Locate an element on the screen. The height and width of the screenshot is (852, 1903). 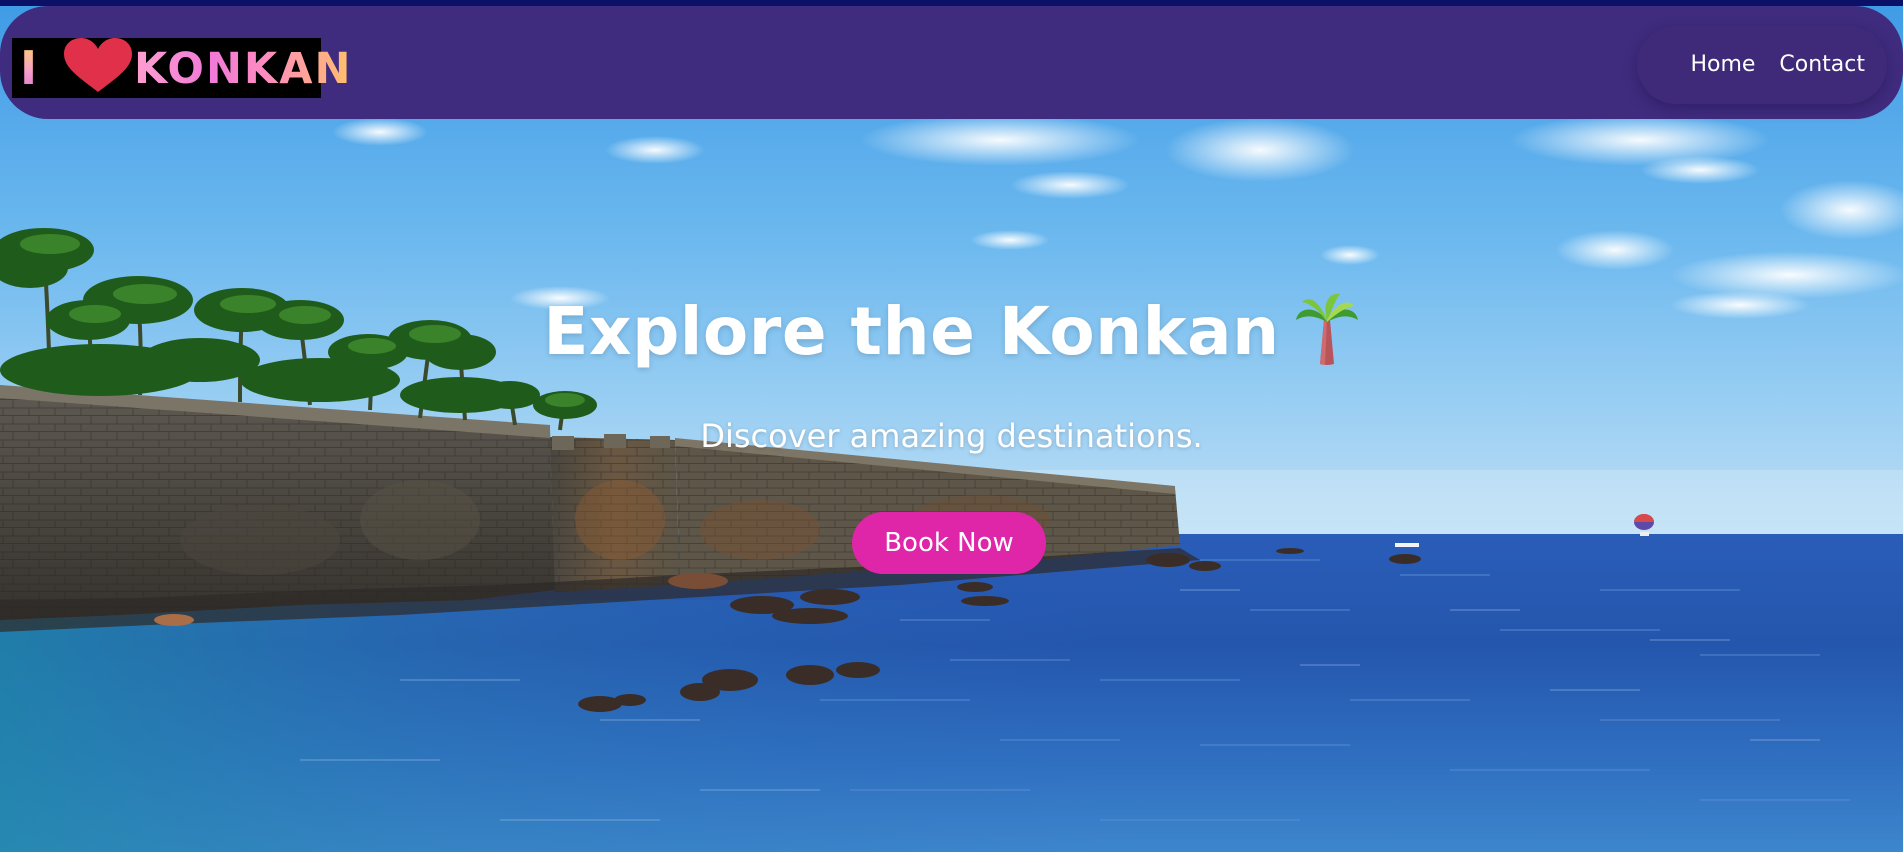
hero-subtitle: Discover amazing destinations. is located at coordinates (951, 436).